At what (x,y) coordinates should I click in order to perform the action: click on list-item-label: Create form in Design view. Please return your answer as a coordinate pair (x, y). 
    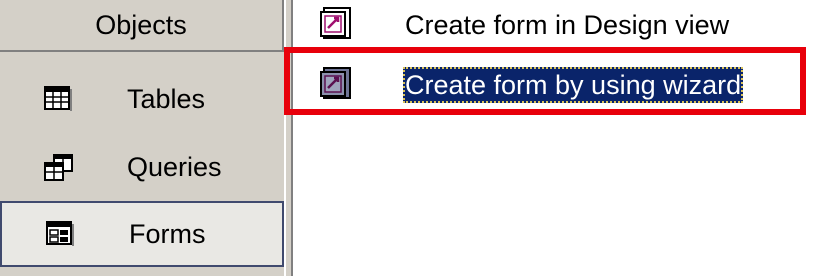
    Looking at the image, I should click on (567, 25).